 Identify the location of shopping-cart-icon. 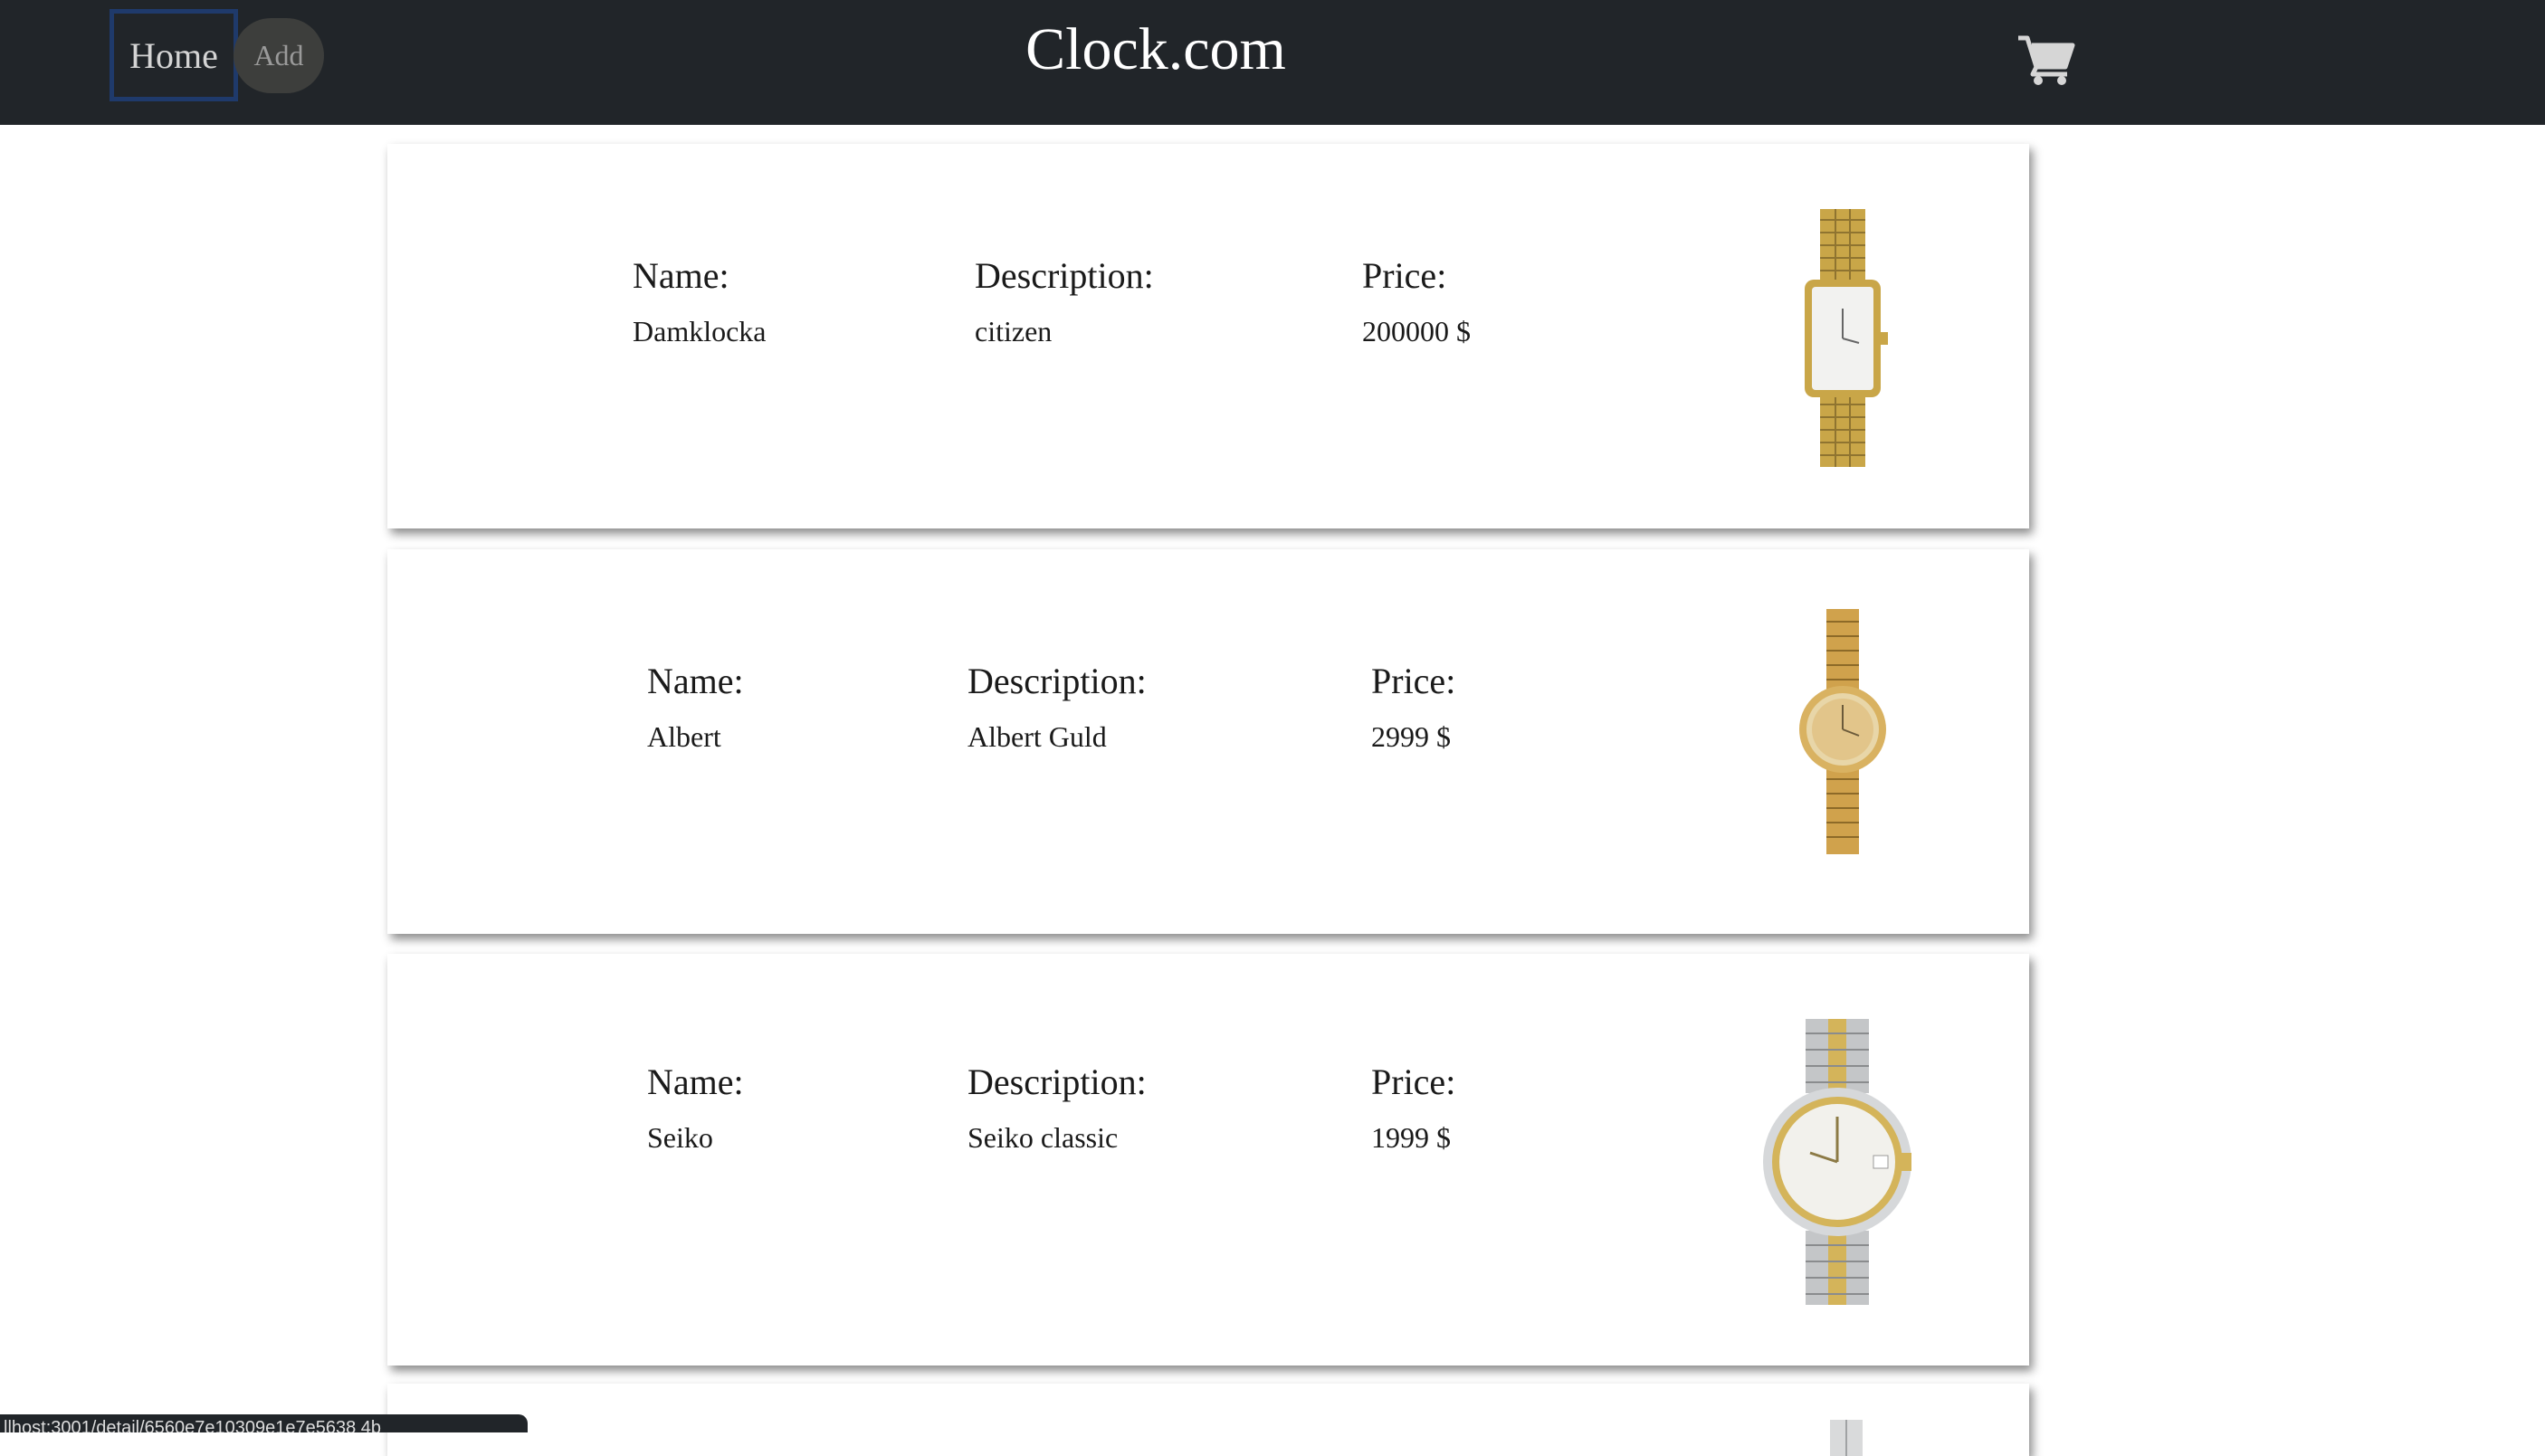
(2046, 60).